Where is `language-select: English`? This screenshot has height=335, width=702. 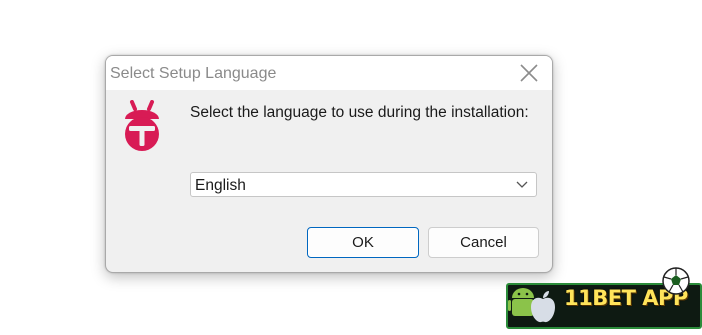
language-select: English is located at coordinates (363, 184).